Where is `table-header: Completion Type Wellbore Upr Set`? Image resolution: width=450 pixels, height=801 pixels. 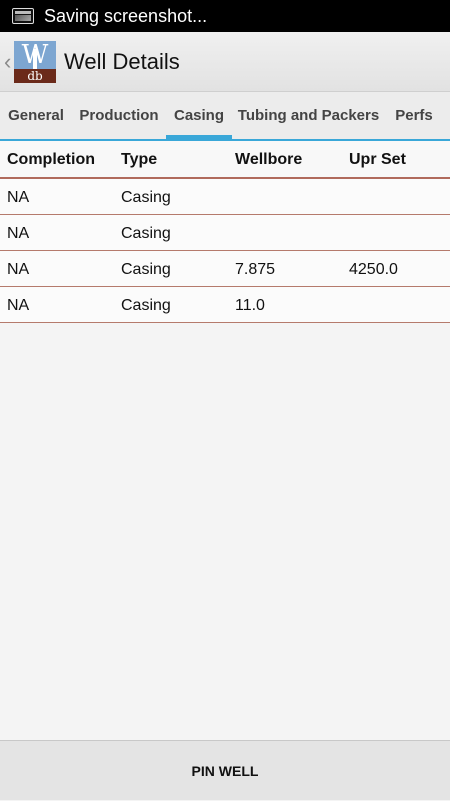
table-header: Completion Type Wellbore Upr Set is located at coordinates (225, 160).